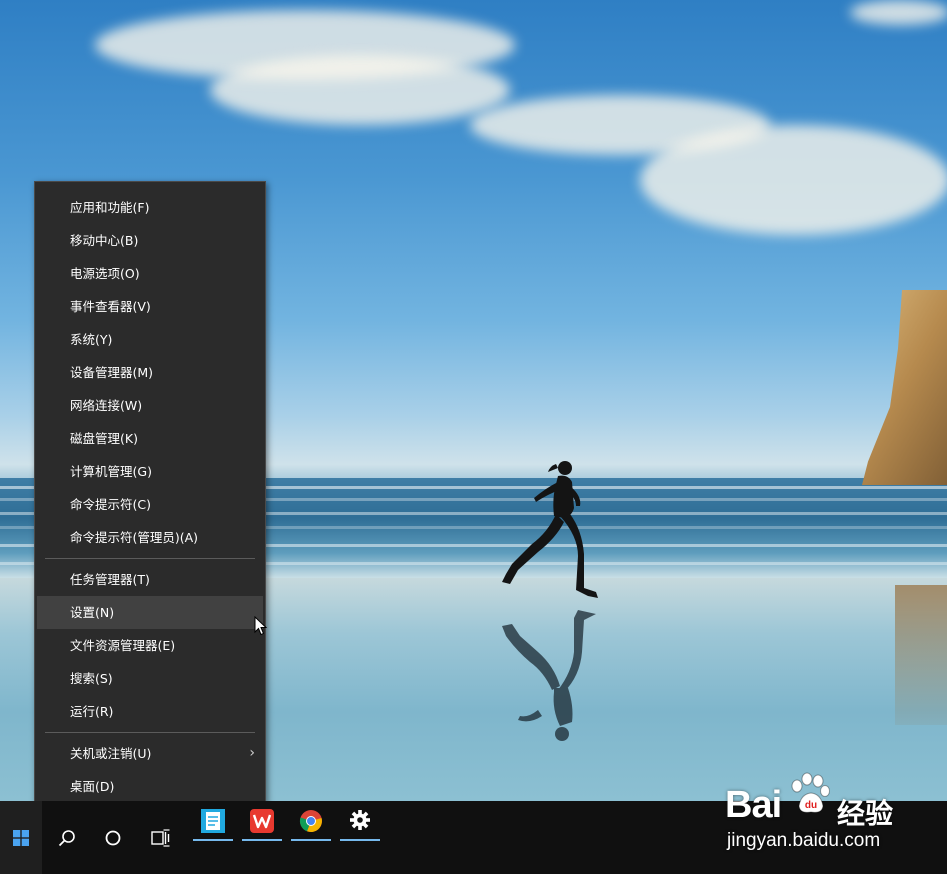 This screenshot has width=947, height=874. What do you see at coordinates (150, 372) in the screenshot?
I see `menu-item-device-manager: 设备管理器(M)` at bounding box center [150, 372].